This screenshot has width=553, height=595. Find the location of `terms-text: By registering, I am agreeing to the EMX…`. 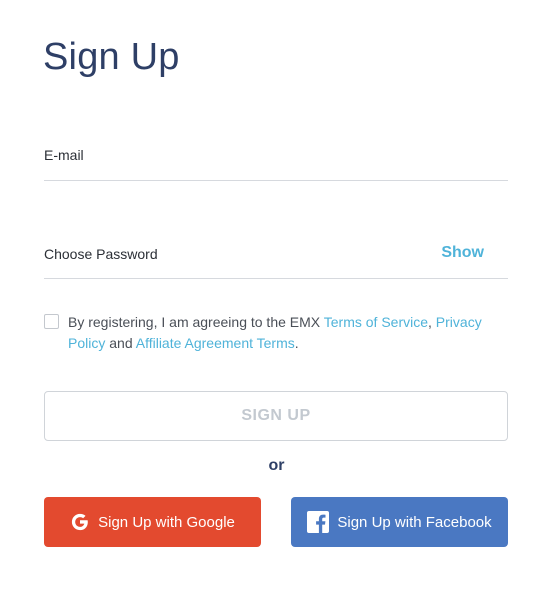

terms-text: By registering, I am agreeing to the EMX… is located at coordinates (278, 333).